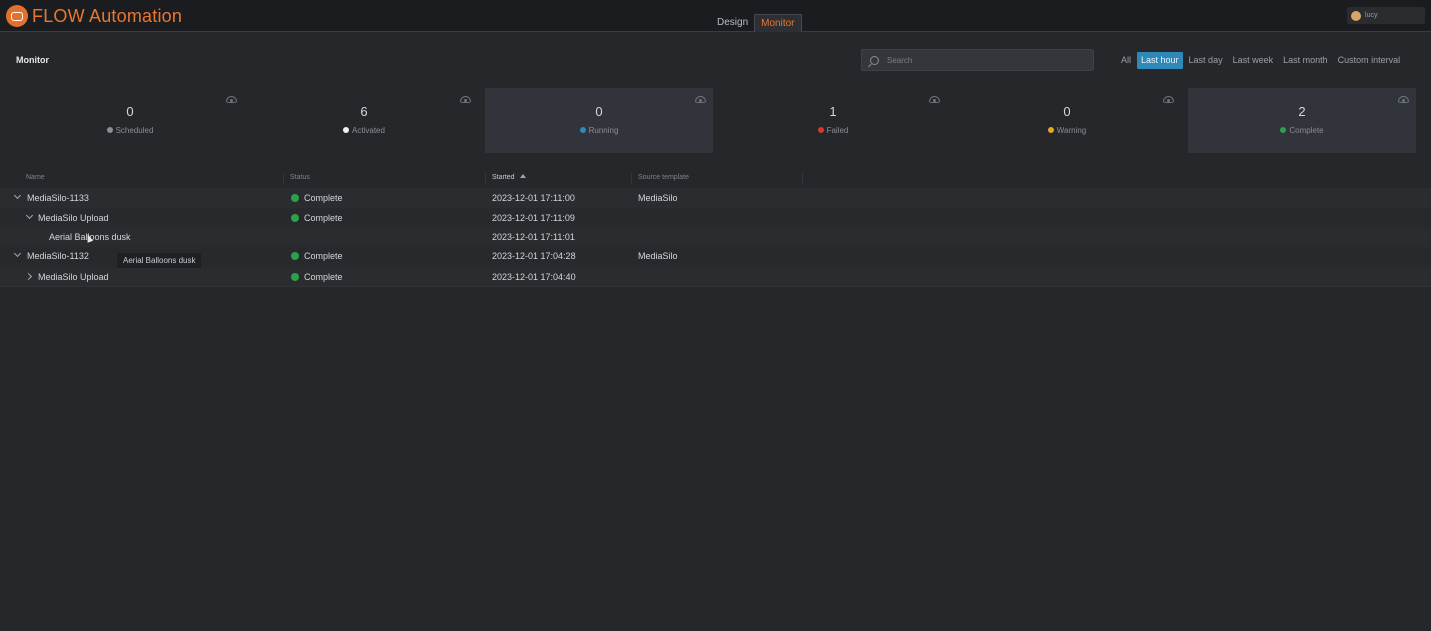 The image size is (1431, 631). What do you see at coordinates (599, 120) in the screenshot?
I see `stat-running: 0 Running` at bounding box center [599, 120].